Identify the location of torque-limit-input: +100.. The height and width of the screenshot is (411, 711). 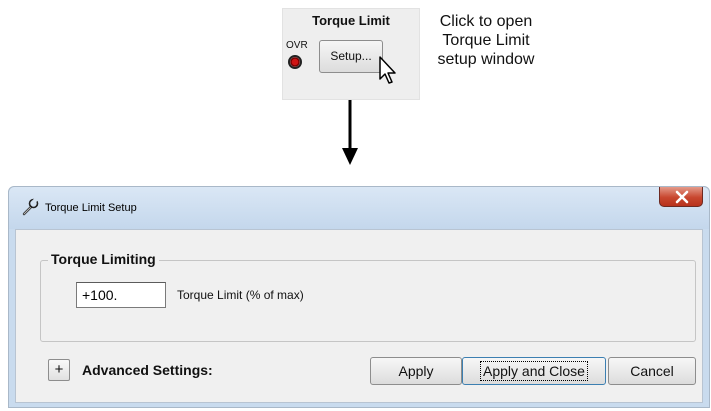
(121, 295).